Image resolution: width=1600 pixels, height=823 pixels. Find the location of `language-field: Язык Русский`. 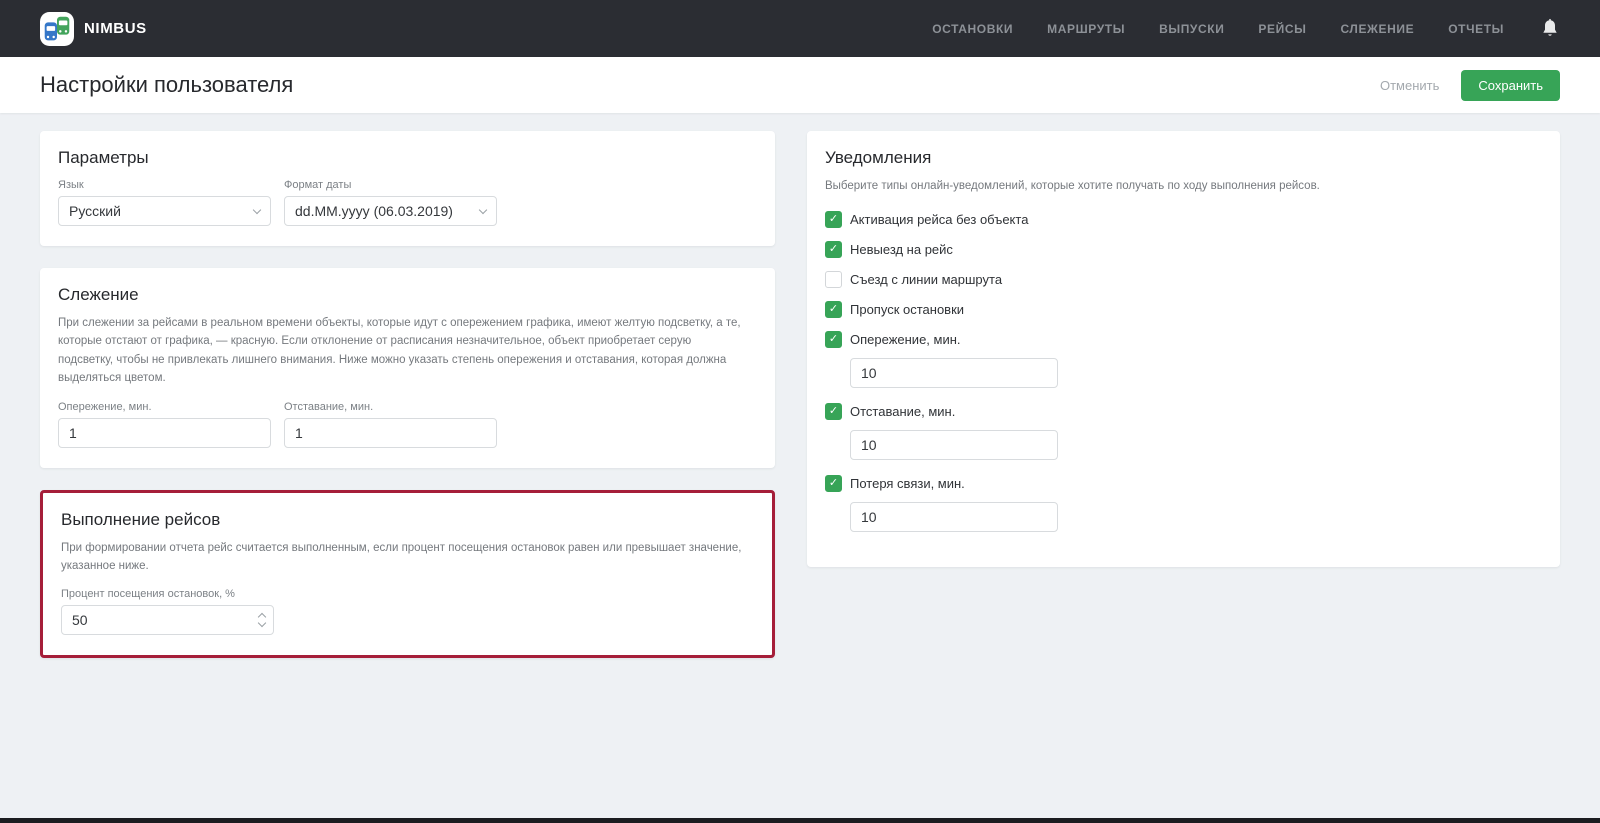

language-field: Язык Русский is located at coordinates (164, 202).